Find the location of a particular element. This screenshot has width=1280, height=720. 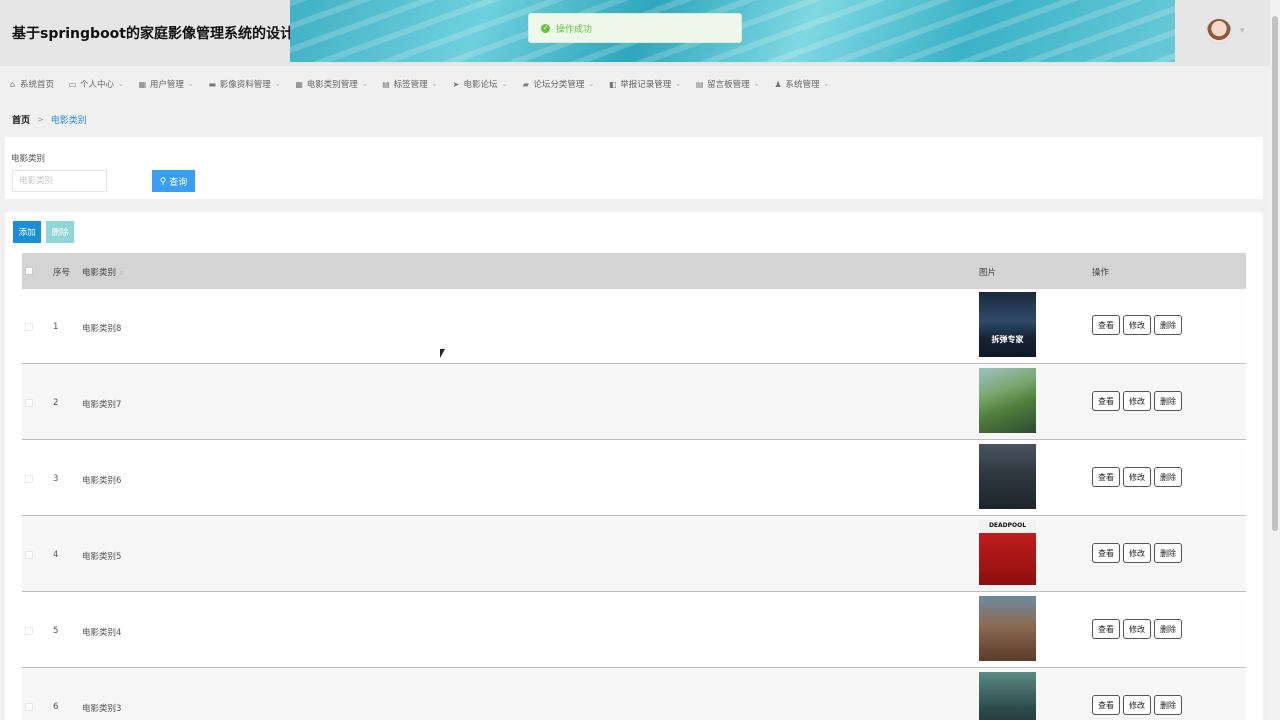

nav-item-messages: ▤ 留言板管理 ⌄ is located at coordinates (727, 84).